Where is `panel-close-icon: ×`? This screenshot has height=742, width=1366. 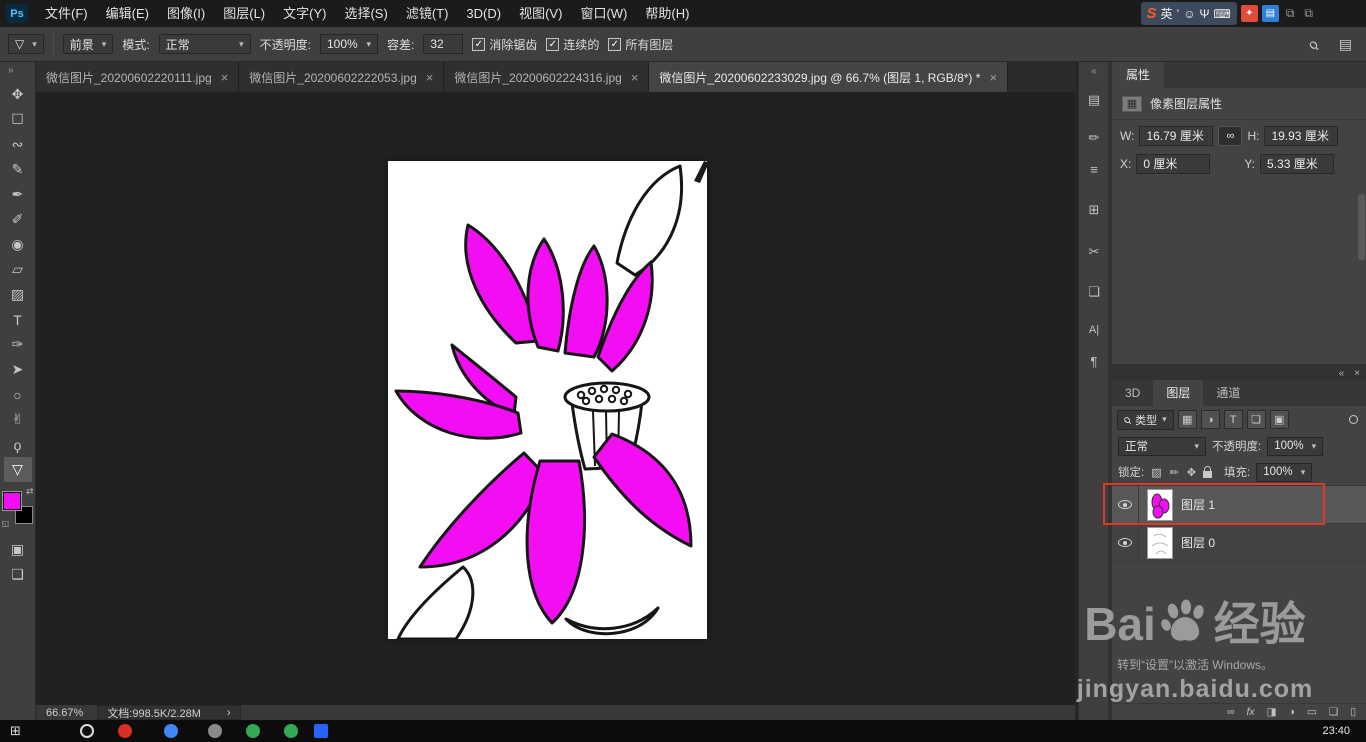 panel-close-icon: × is located at coordinates (1357, 373).